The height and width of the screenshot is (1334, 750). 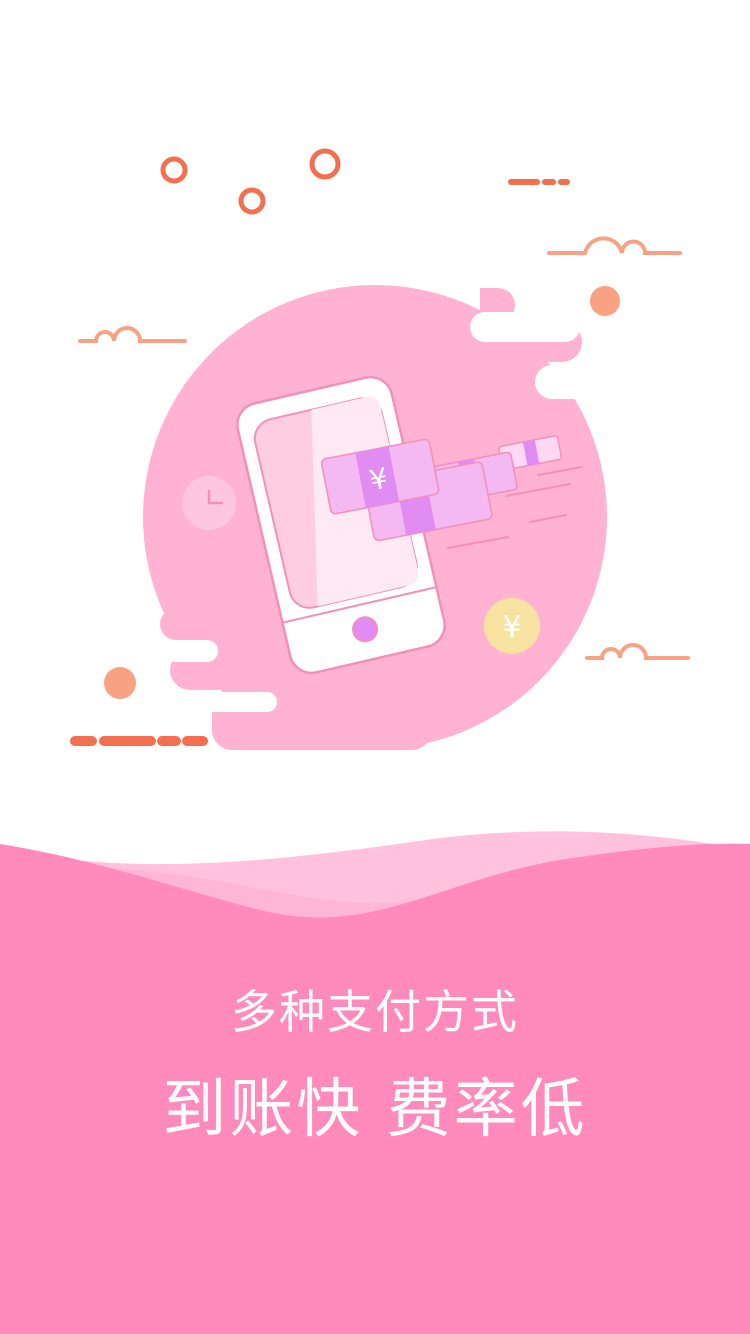 I want to click on coin-icon: ¥, so click(x=512, y=626).